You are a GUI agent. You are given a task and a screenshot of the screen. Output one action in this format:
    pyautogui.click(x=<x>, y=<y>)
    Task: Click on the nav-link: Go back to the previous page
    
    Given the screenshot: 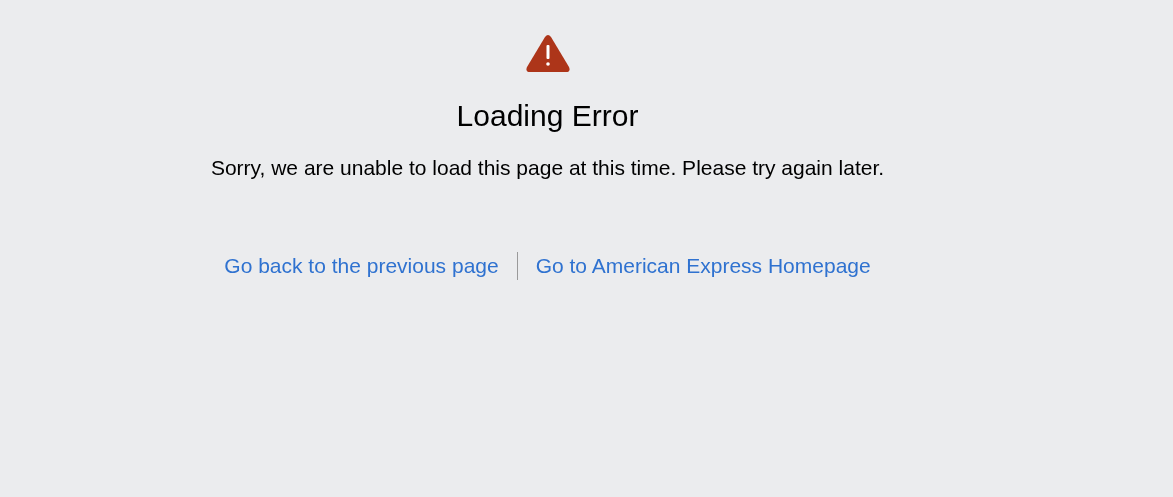 What is the action you would take?
    pyautogui.click(x=361, y=266)
    